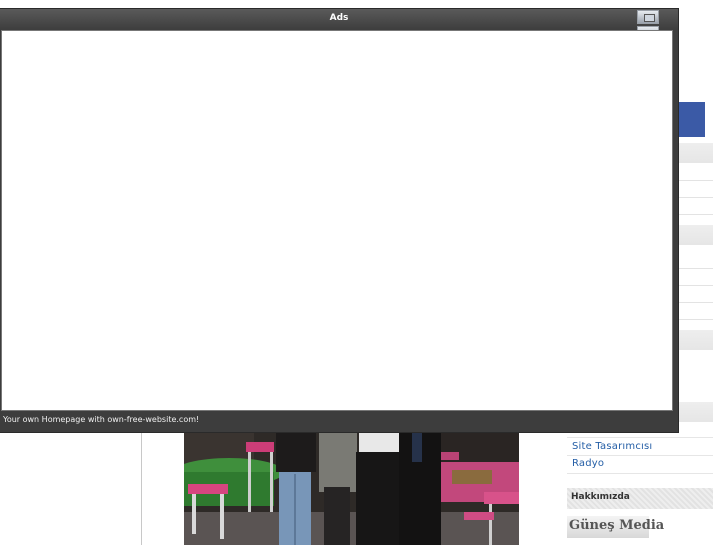 This screenshot has width=727, height=545. Describe the element at coordinates (600, 497) in the screenshot. I see `about-heading: Hakkımızda` at that location.